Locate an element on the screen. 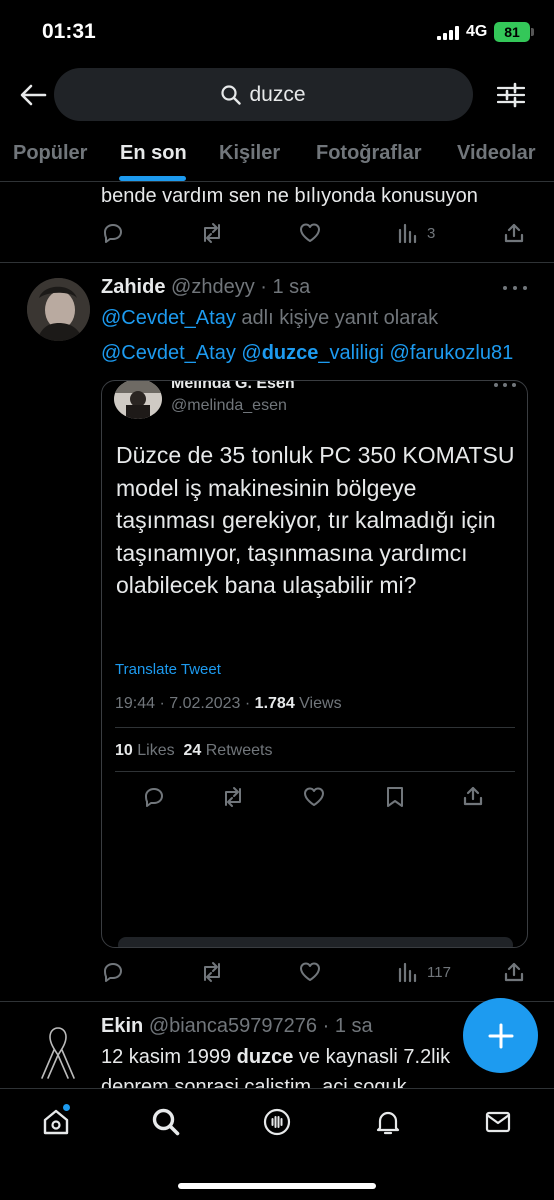 This screenshot has height=1200, width=554. nav-spaces is located at coordinates (277, 1122).